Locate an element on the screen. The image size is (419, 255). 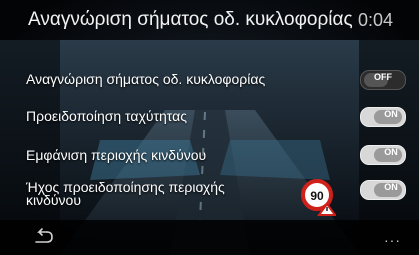
more-icon: ··· is located at coordinates (392, 240).